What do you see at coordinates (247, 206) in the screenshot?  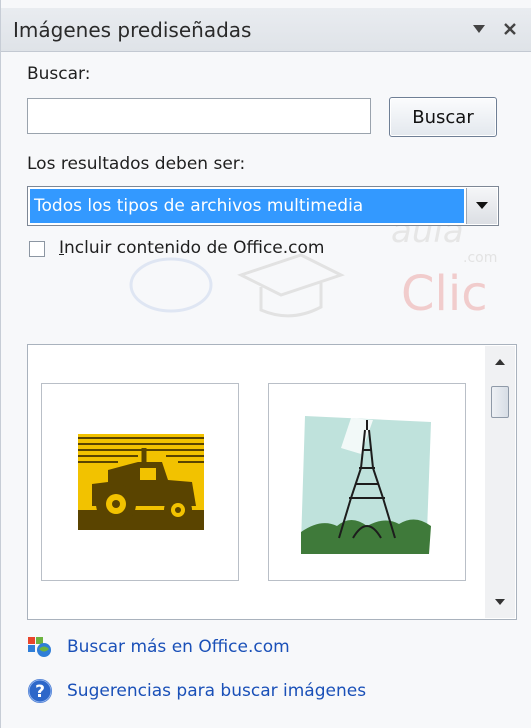 I see `media-type-selected-value: Todos los tipos de archivos multimedia` at bounding box center [247, 206].